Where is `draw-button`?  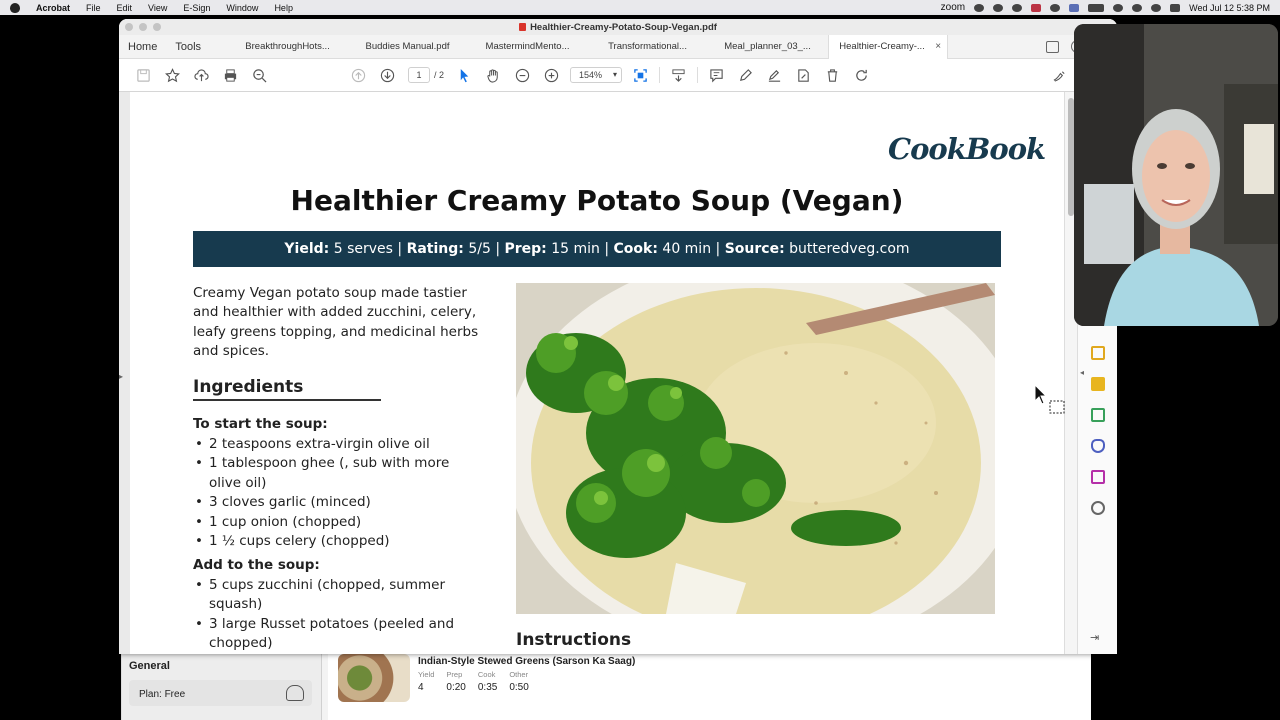
draw-button is located at coordinates (774, 75).